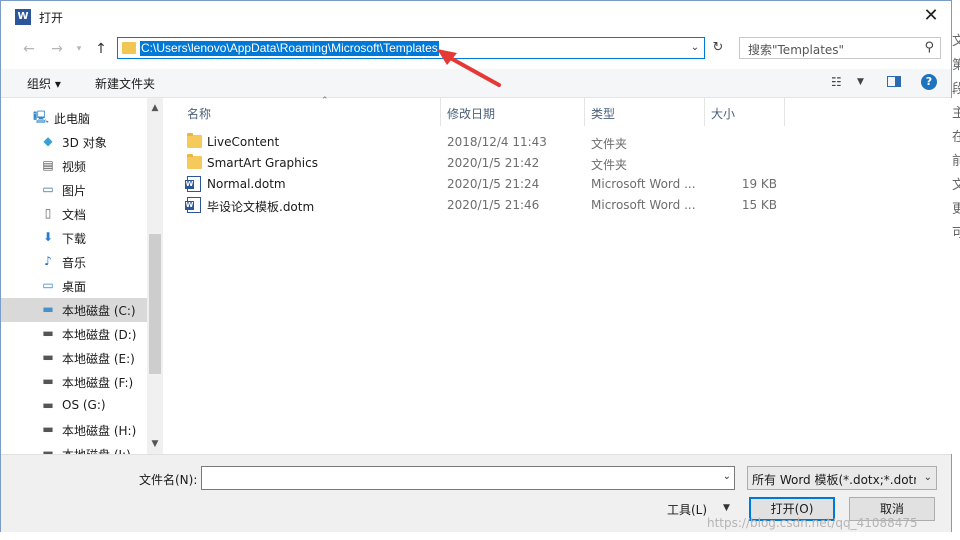  I want to click on recent-dropdown-icon: ▾, so click(79, 49).